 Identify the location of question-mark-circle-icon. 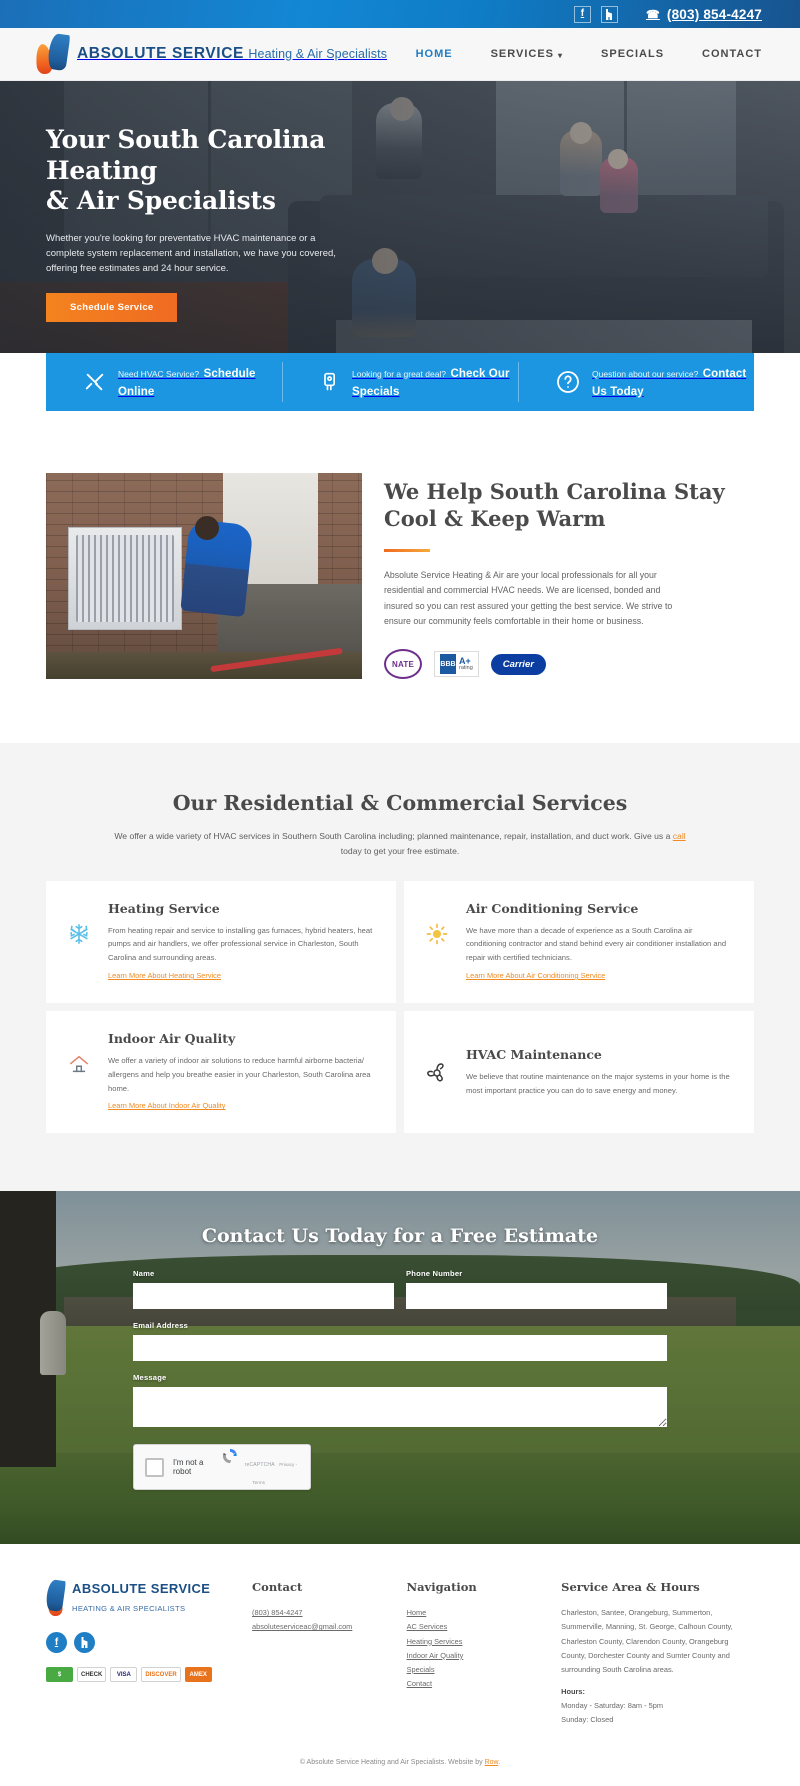
(568, 382).